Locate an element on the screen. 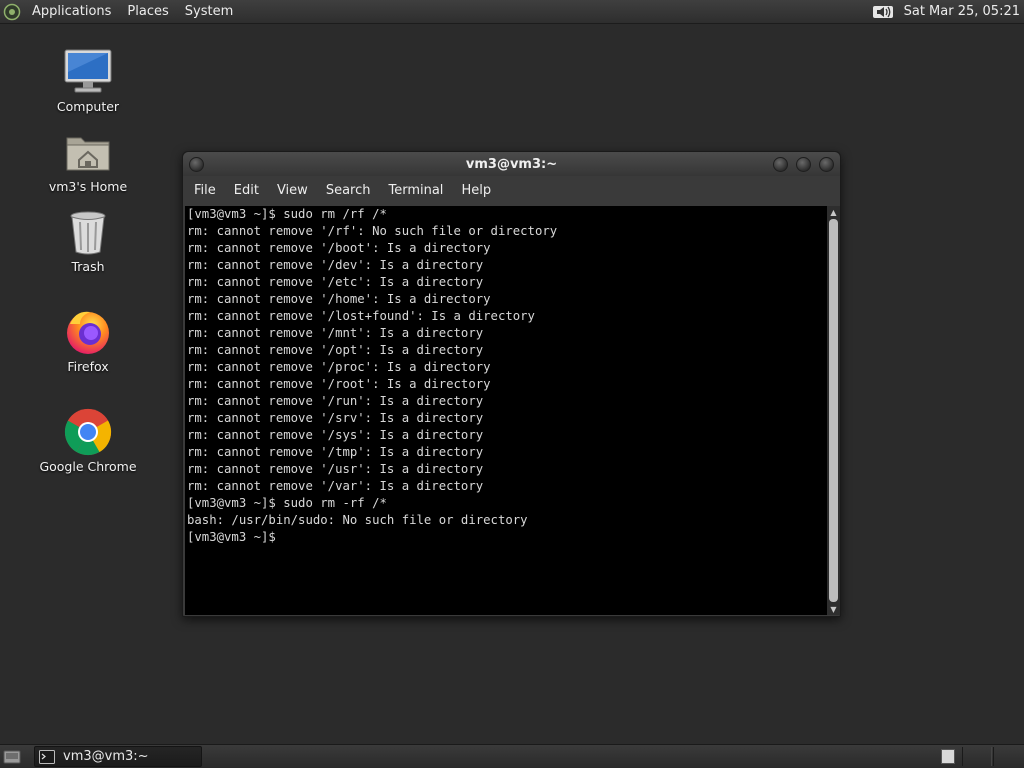 This screenshot has height=768, width=1024. terminal-line: rm: cannot remove '/var': Is a directory is located at coordinates (335, 486).